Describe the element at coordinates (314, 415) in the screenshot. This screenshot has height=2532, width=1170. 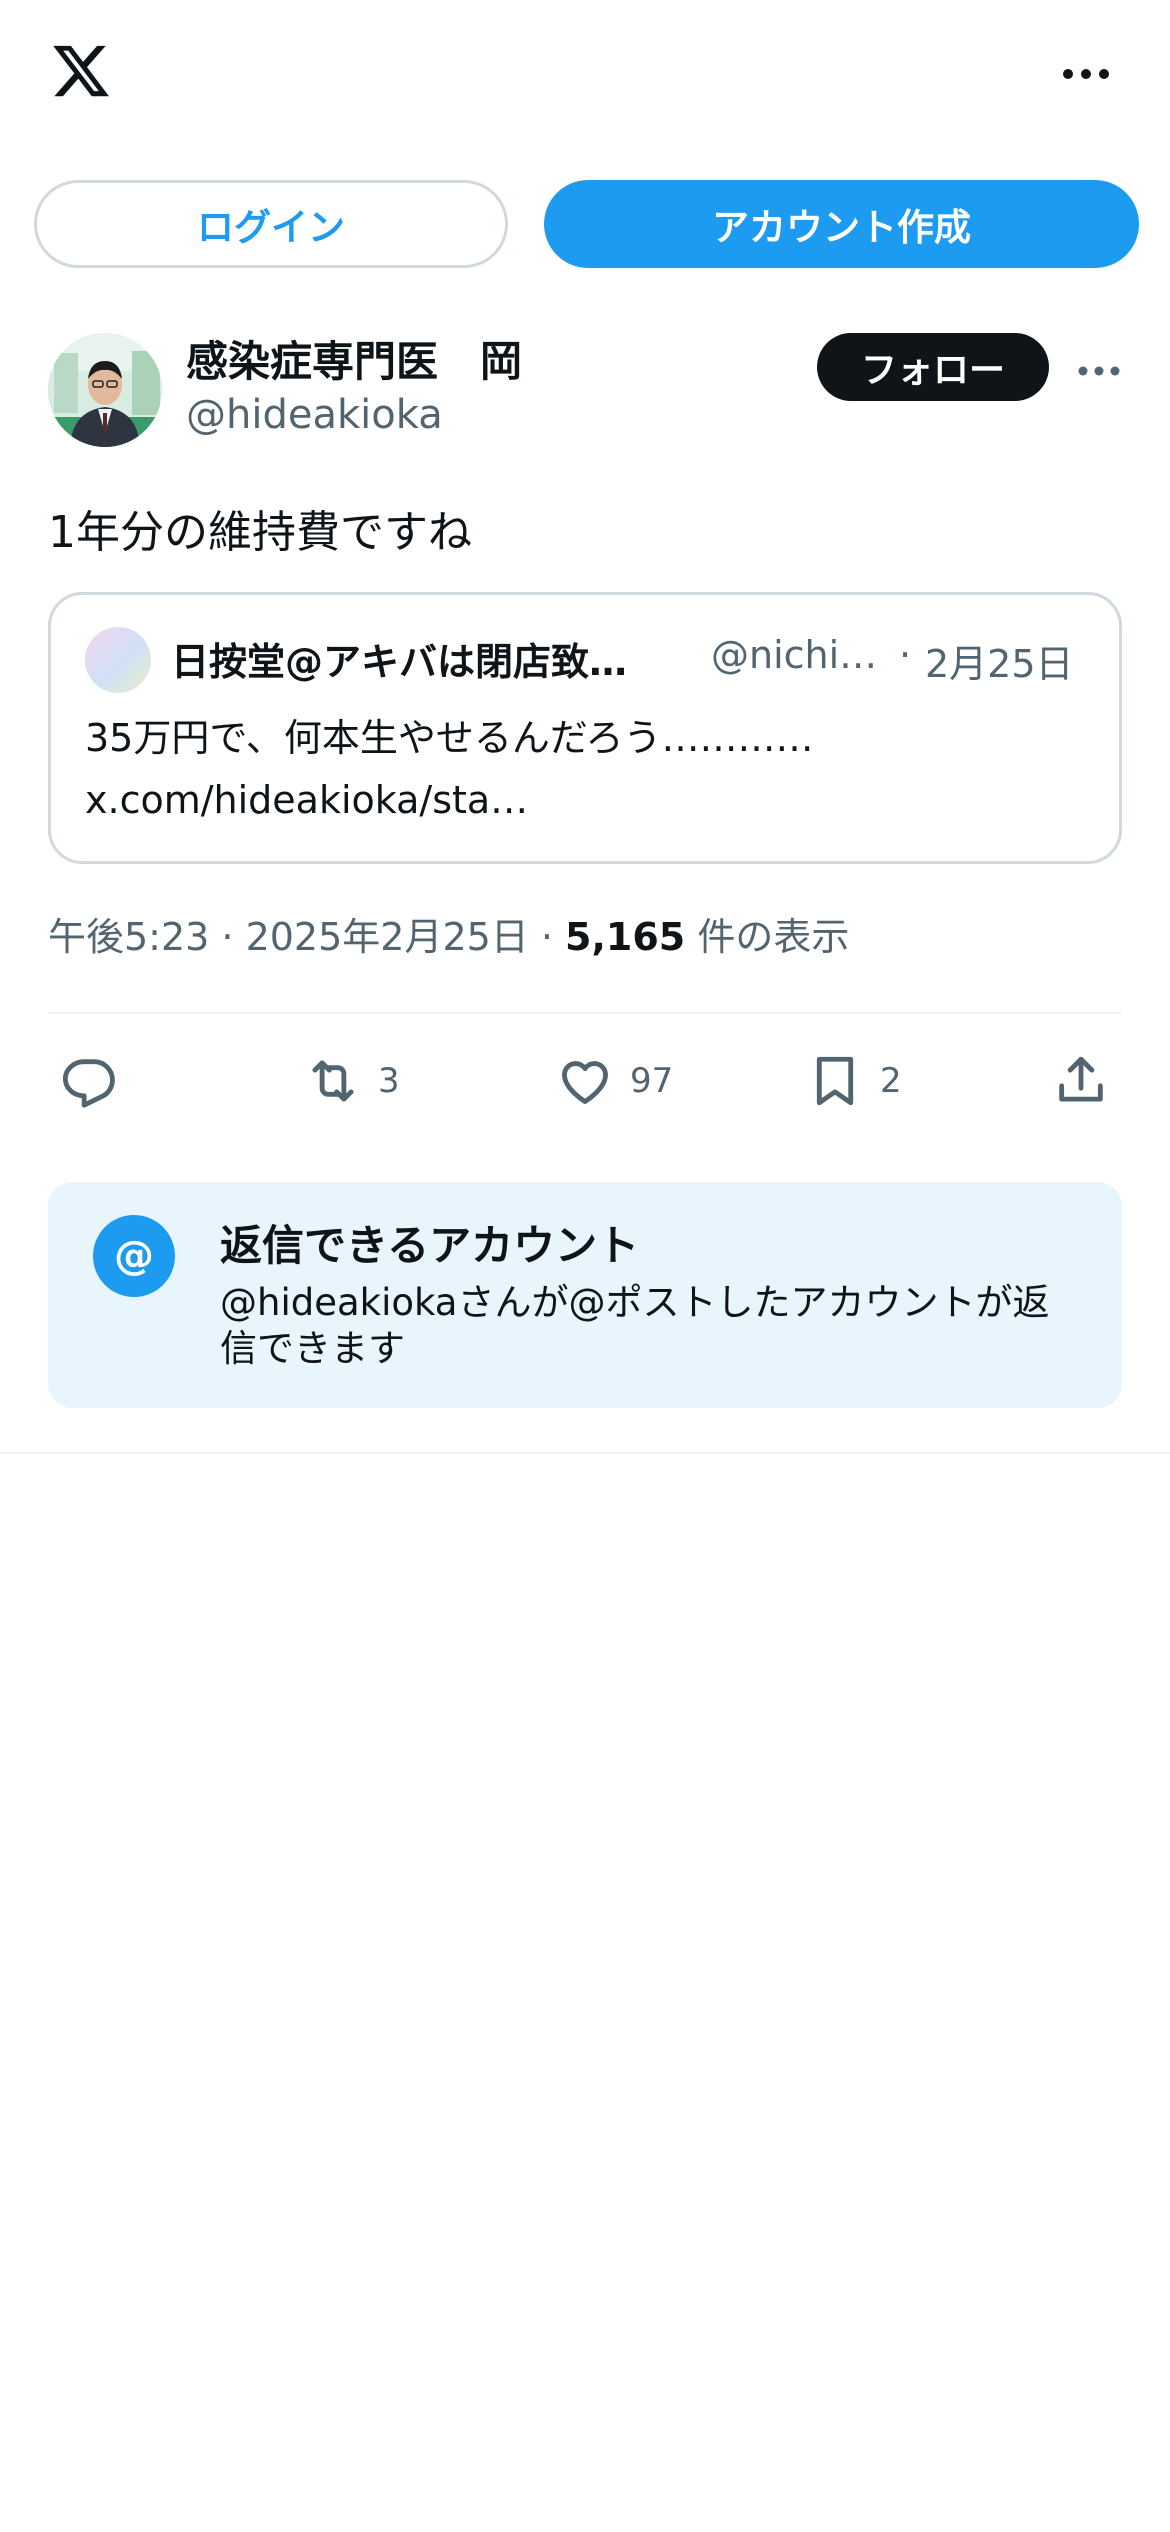
I see `author-handle: @hideakioka` at that location.